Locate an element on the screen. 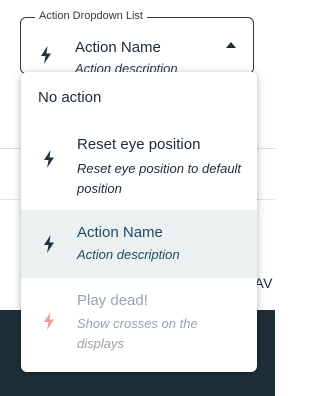 This screenshot has width=320, height=396. option-name: Reset eye position is located at coordinates (139, 144).